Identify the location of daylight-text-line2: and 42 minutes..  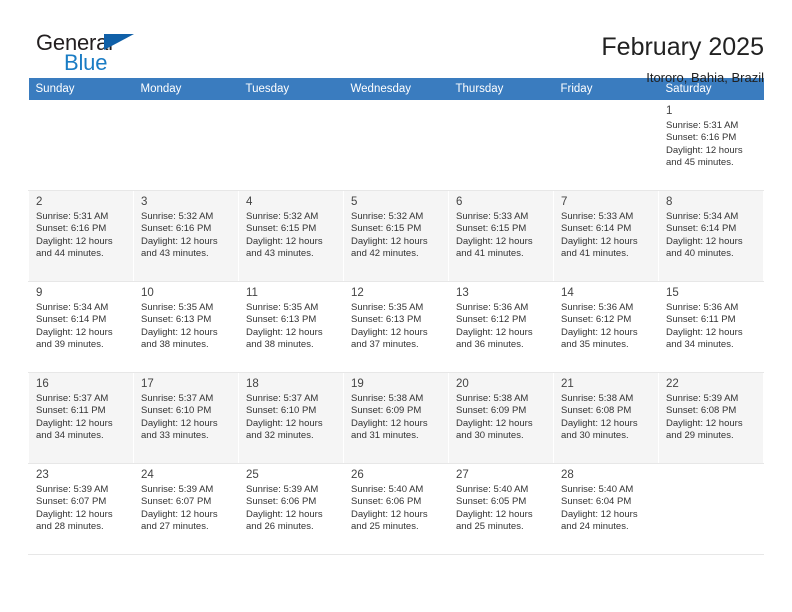
(385, 254).